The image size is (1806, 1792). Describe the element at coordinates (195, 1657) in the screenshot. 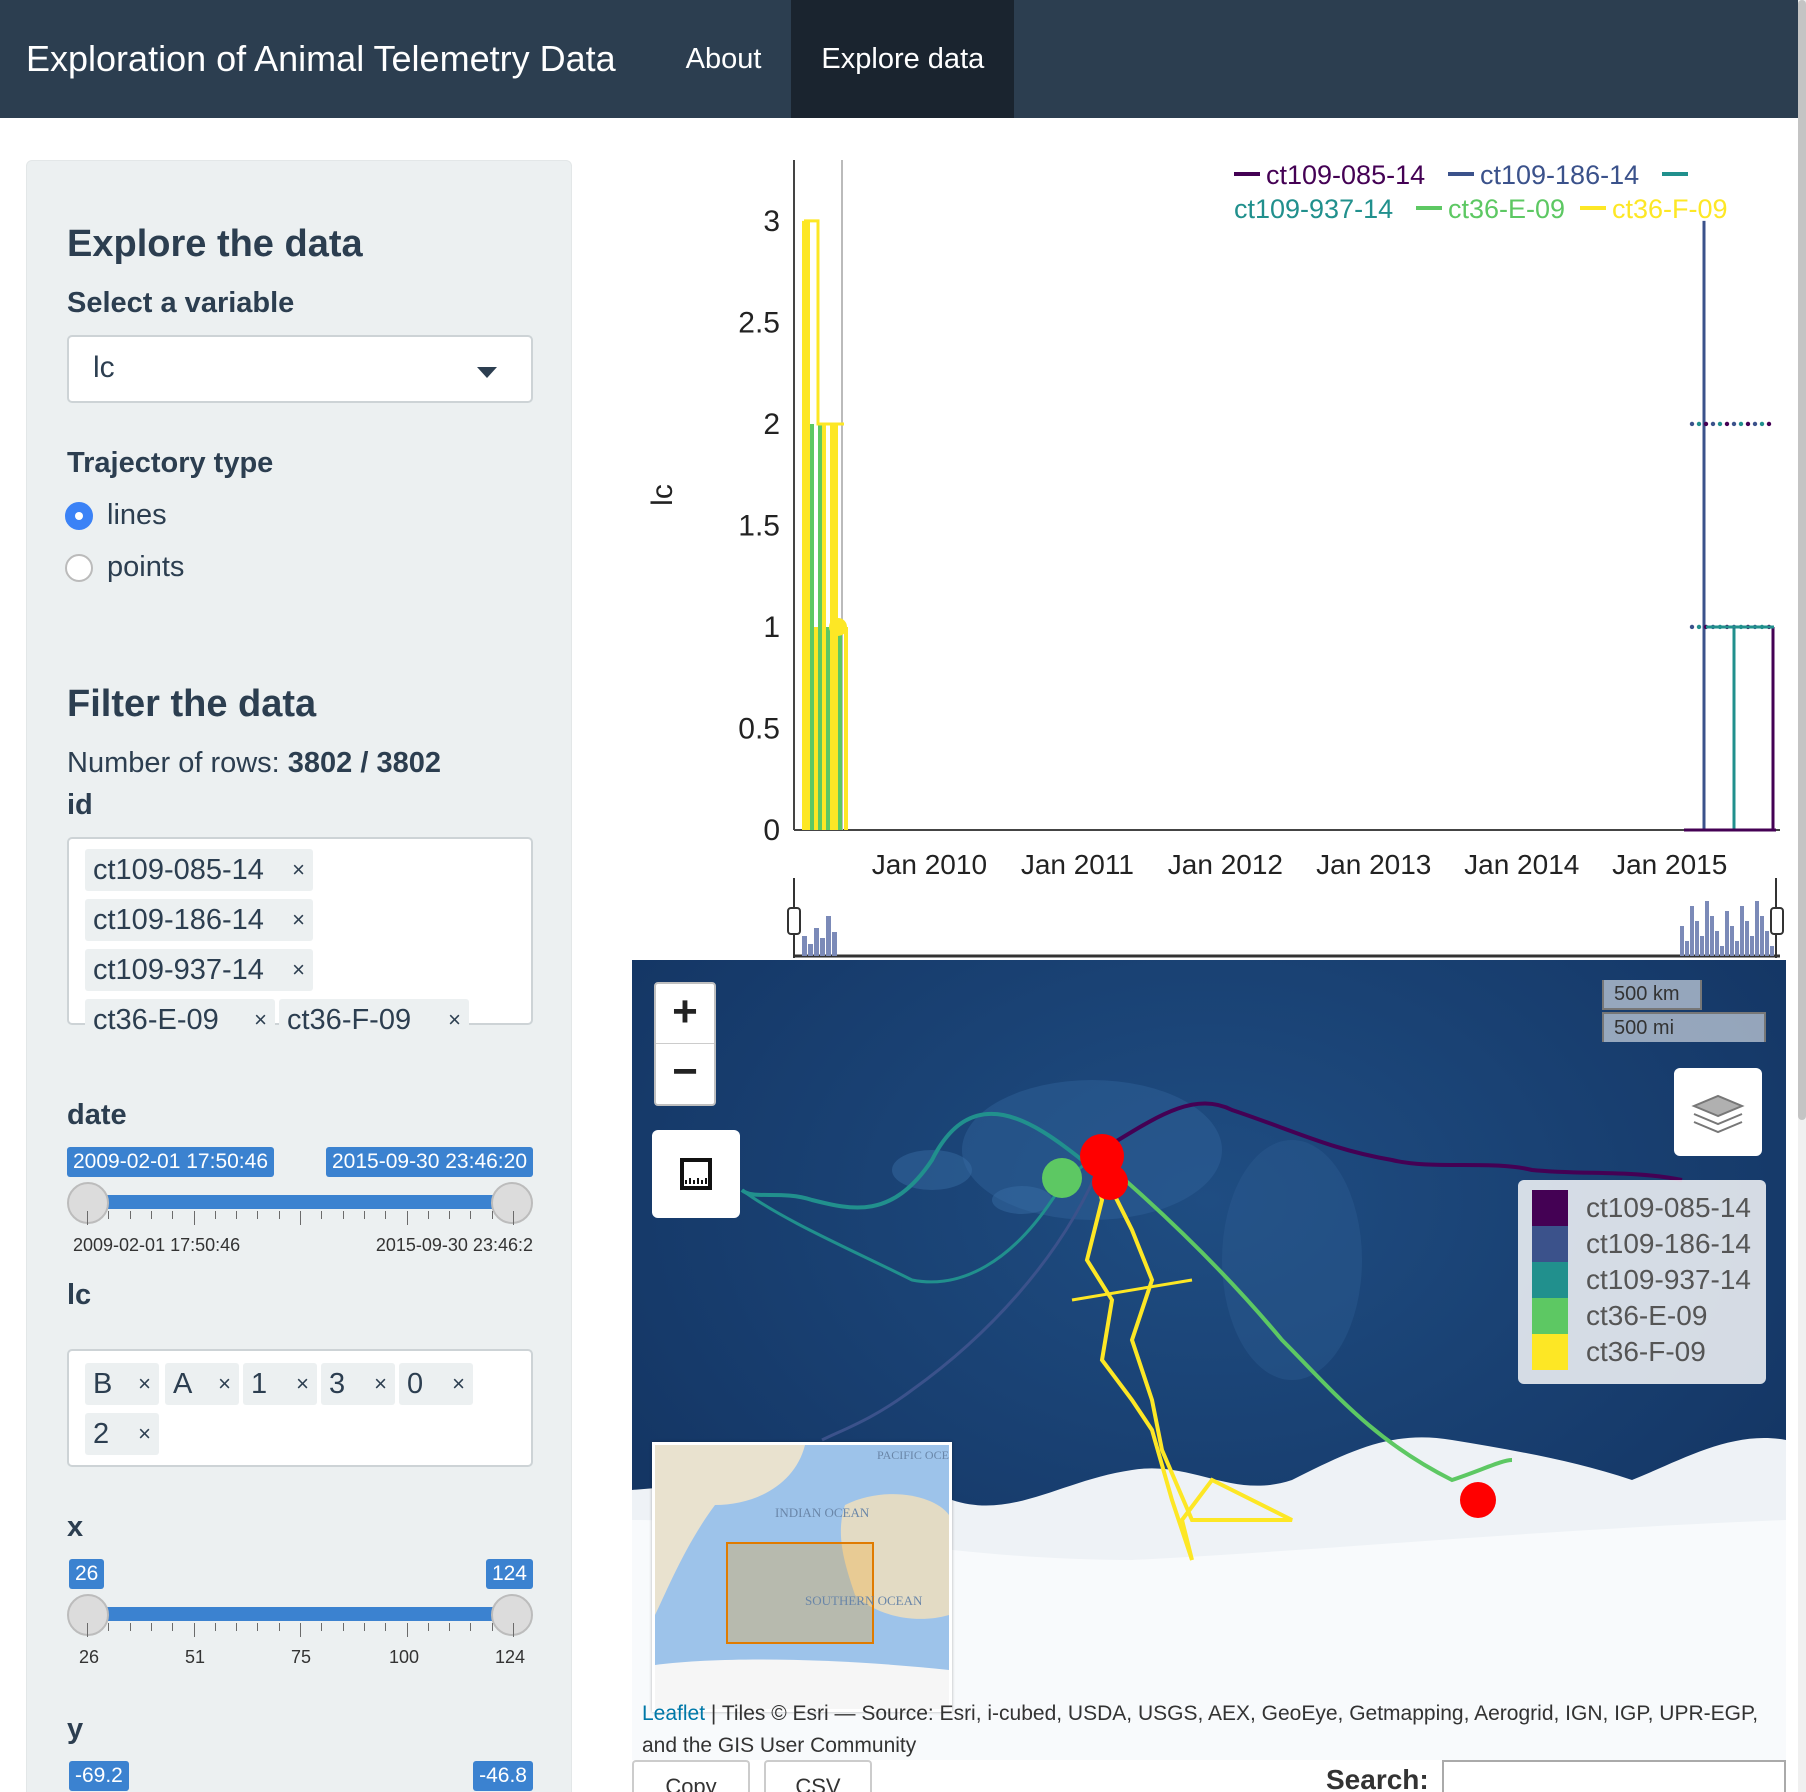

I see `x-tick: 51` at that location.